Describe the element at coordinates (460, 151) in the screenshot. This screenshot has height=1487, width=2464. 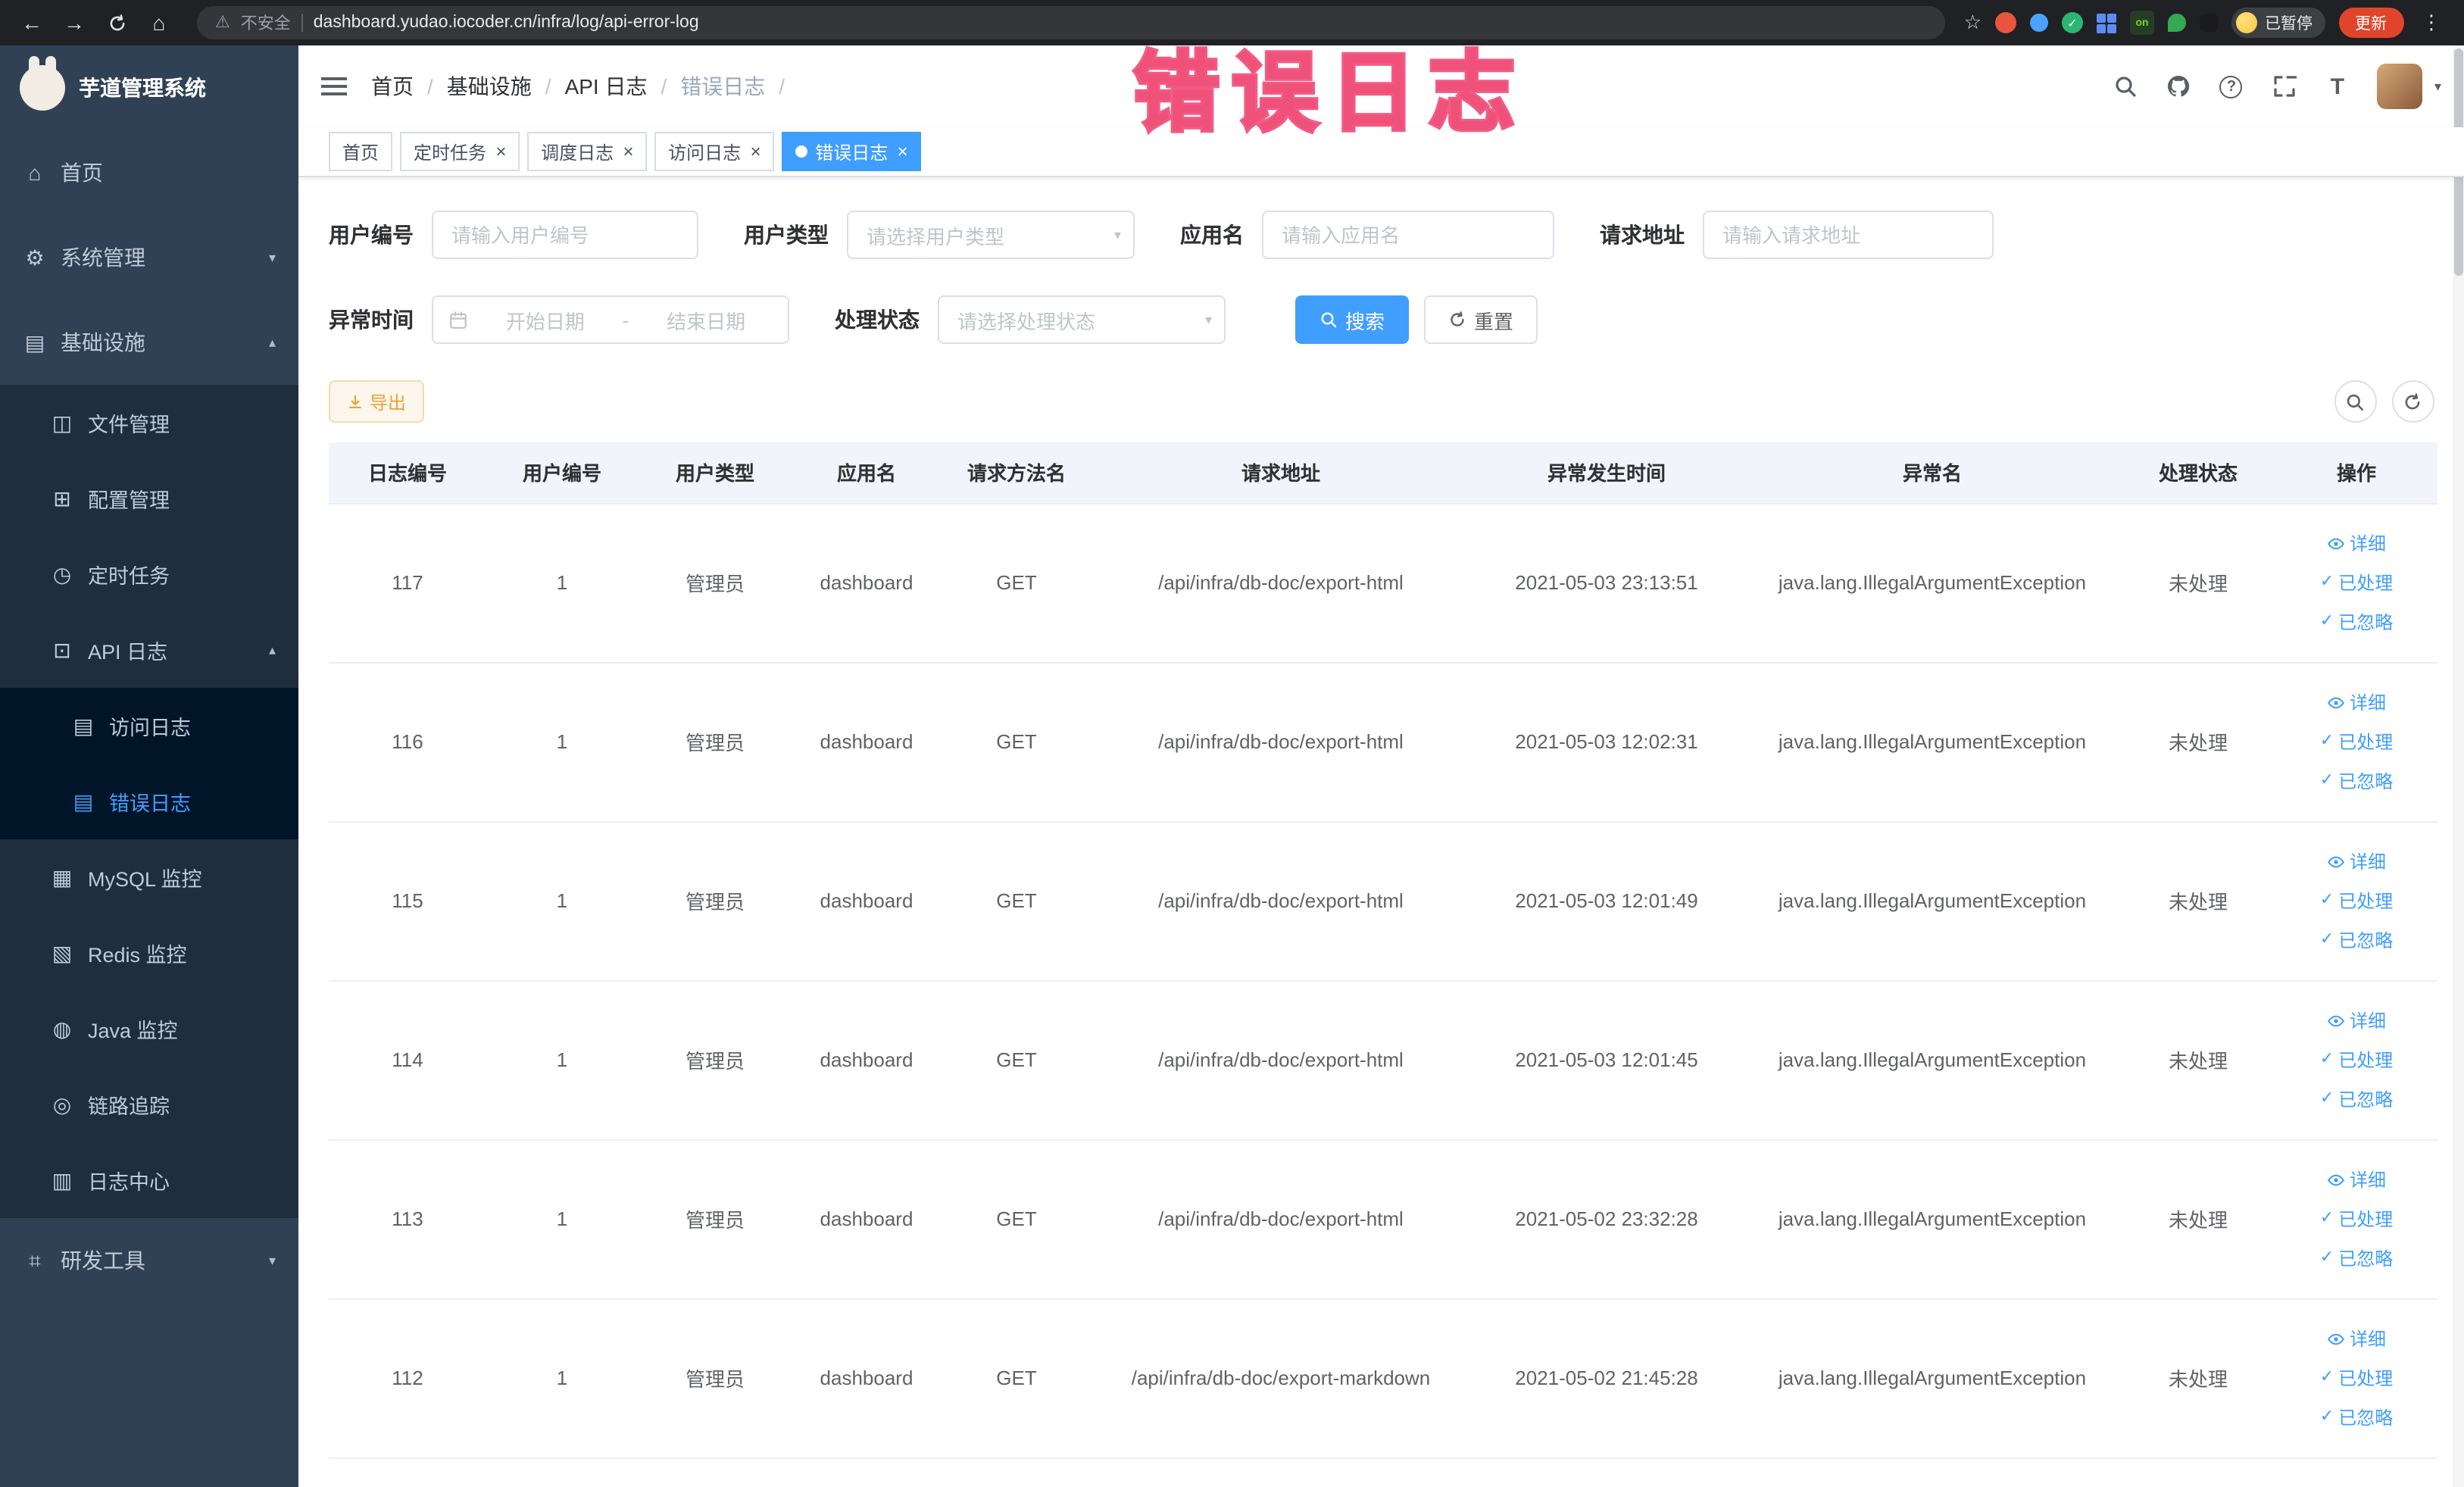
I see `tab: 定时任务 ×` at that location.